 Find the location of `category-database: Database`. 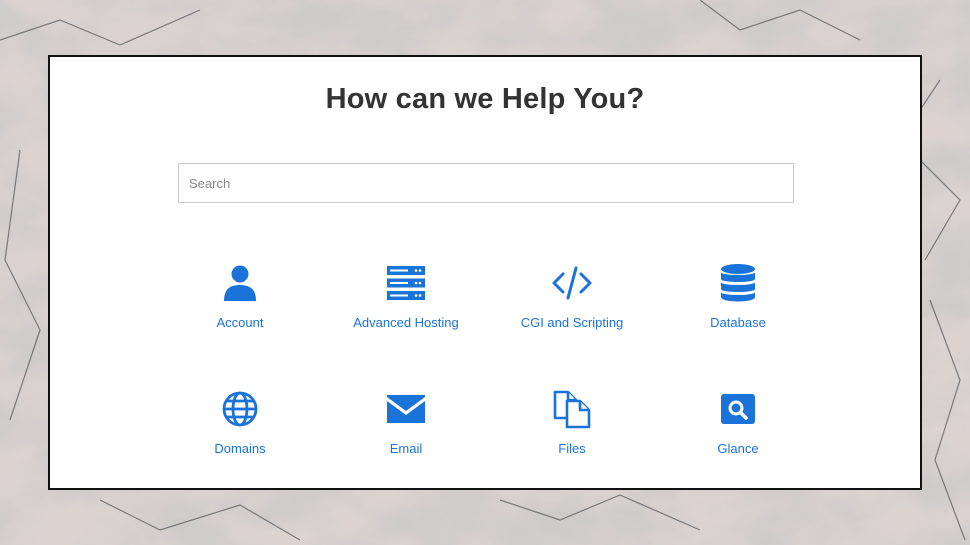

category-database: Database is located at coordinates (738, 303).